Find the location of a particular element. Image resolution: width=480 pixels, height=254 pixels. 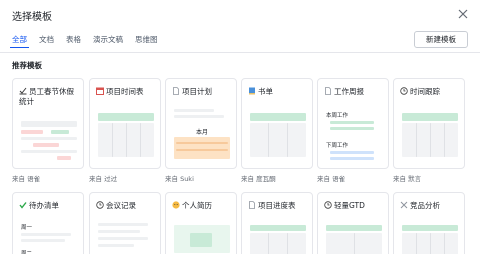

card-box: 项目时间表 is located at coordinates (125, 123).